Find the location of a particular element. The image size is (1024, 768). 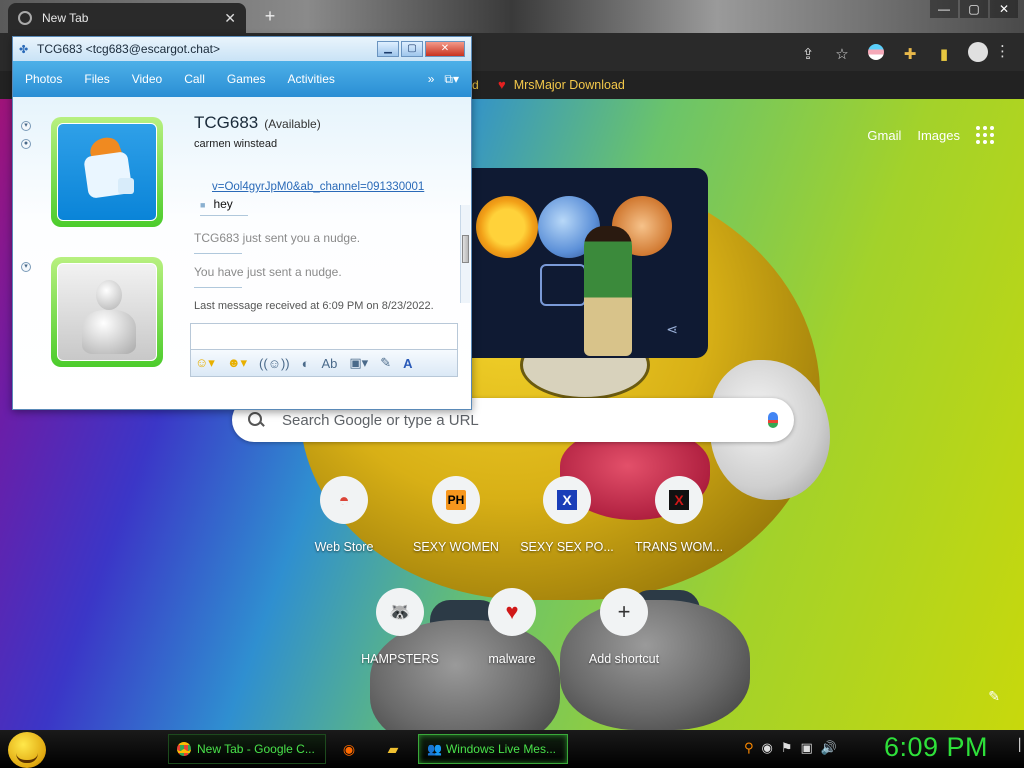

taskbar-clock: 6:09 PM is located at coordinates (936, 747).